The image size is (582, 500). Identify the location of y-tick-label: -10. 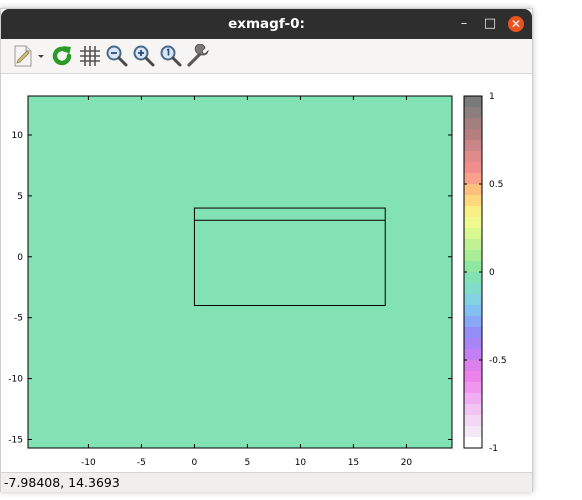
(15, 380).